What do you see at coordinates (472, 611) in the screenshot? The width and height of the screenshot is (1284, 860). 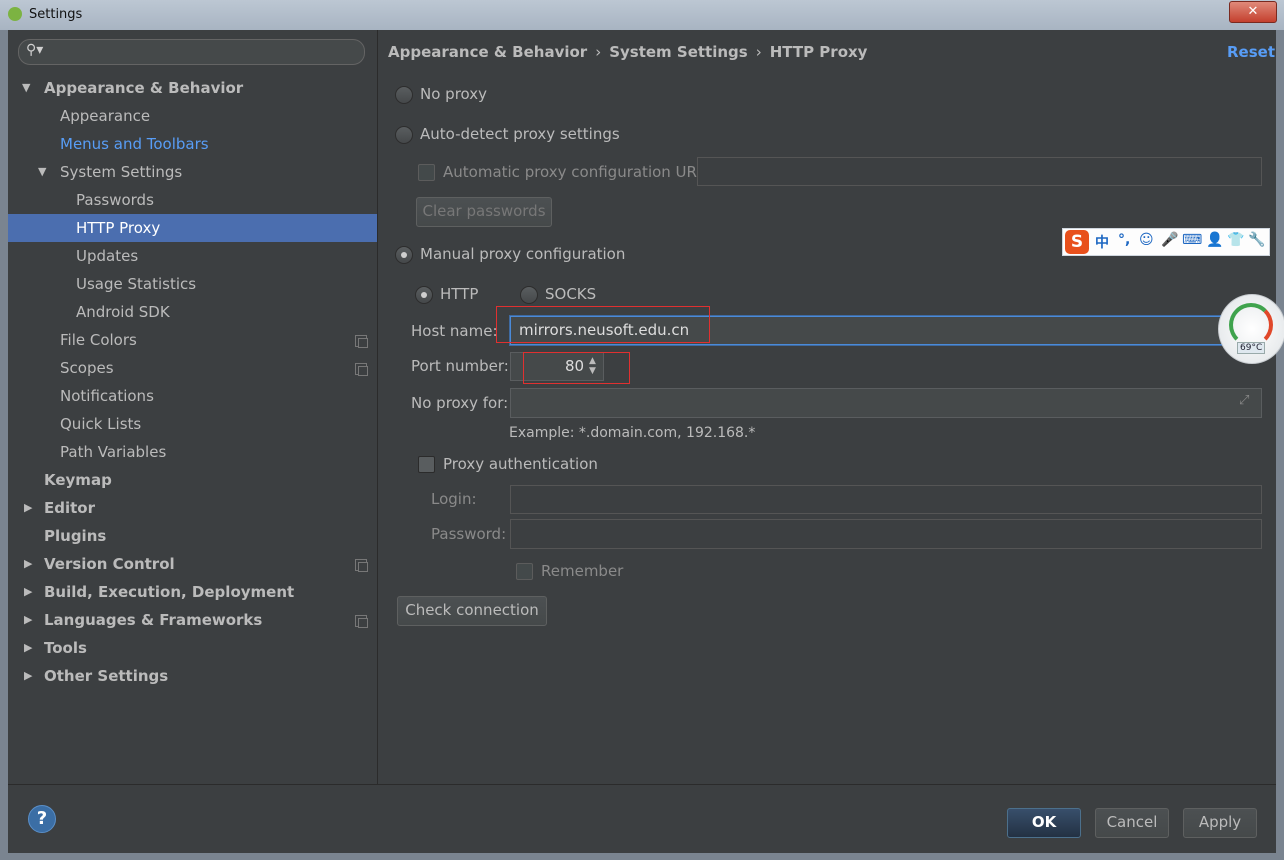 I see `check-connection-button: Check connection` at bounding box center [472, 611].